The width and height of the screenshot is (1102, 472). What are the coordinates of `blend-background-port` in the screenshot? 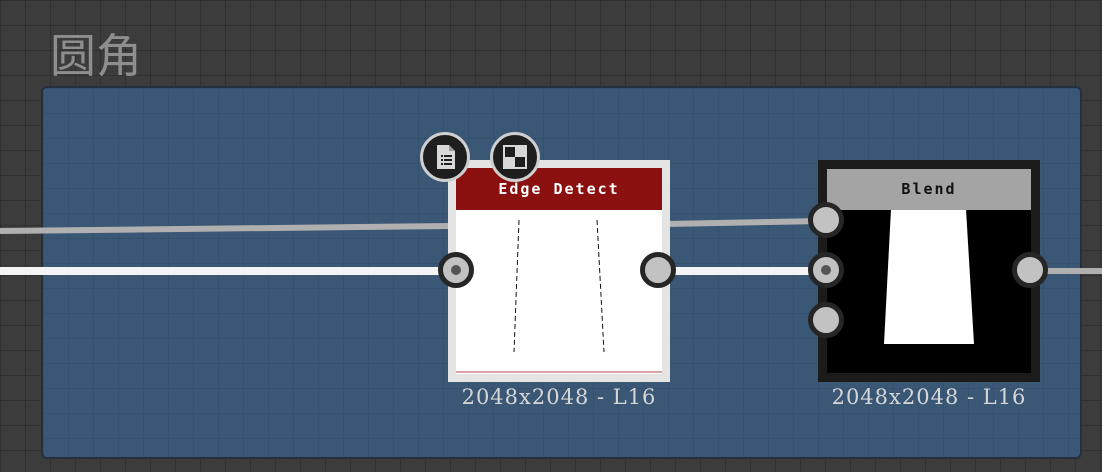 It's located at (826, 270).